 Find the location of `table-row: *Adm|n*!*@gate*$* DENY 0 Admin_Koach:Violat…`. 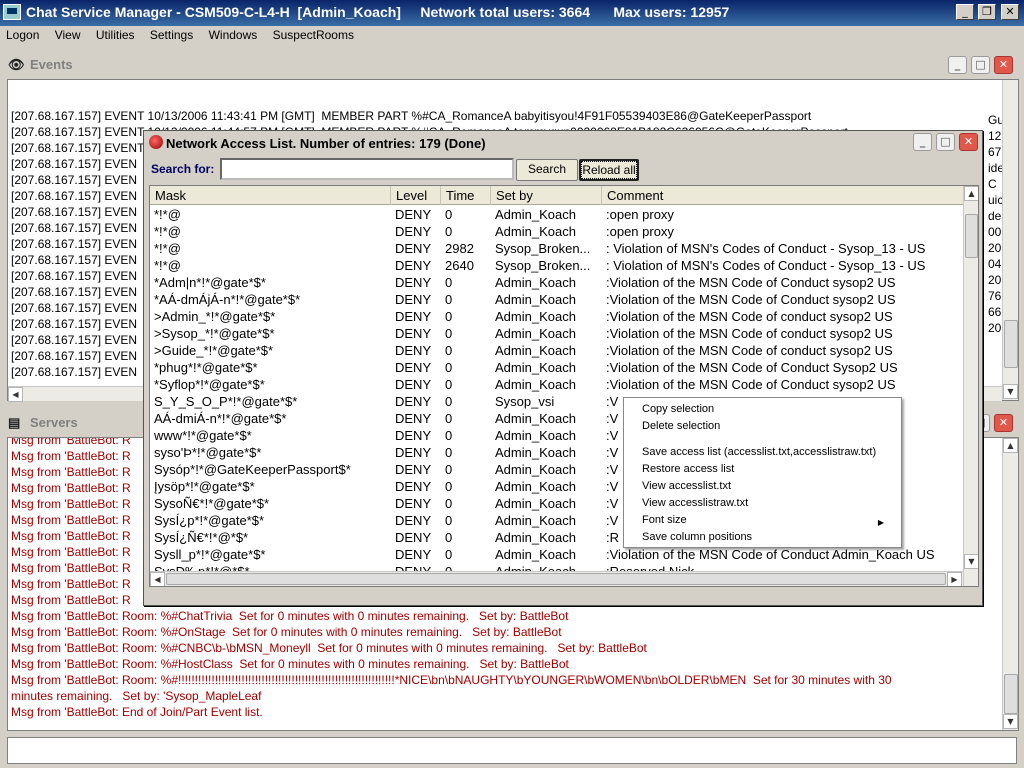

table-row: *Adm|n*!*@gate*$* DENY 0 Admin_Koach:Violat… is located at coordinates (557, 282).